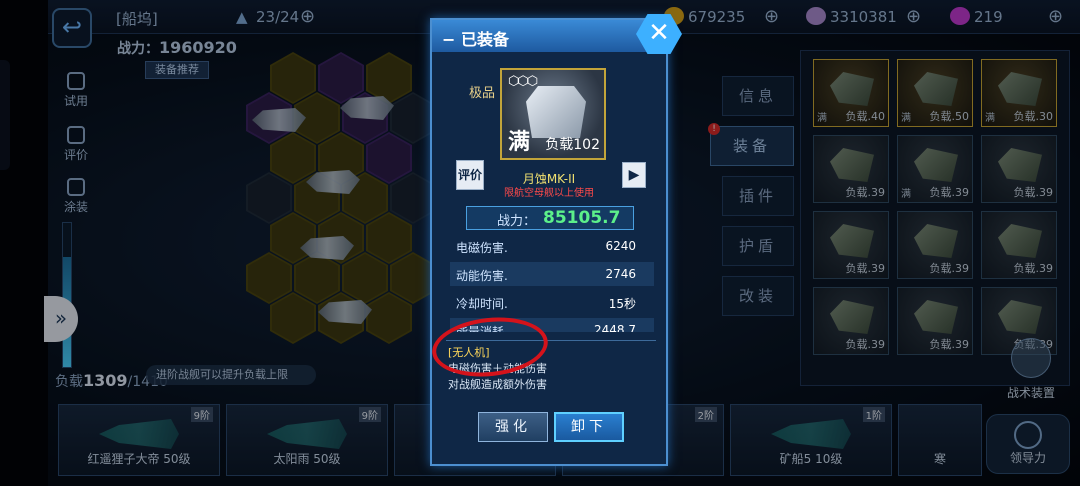  What do you see at coordinates (552, 246) in the screenshot?
I see `stat-row: 电磁伤害. 6240` at bounding box center [552, 246].